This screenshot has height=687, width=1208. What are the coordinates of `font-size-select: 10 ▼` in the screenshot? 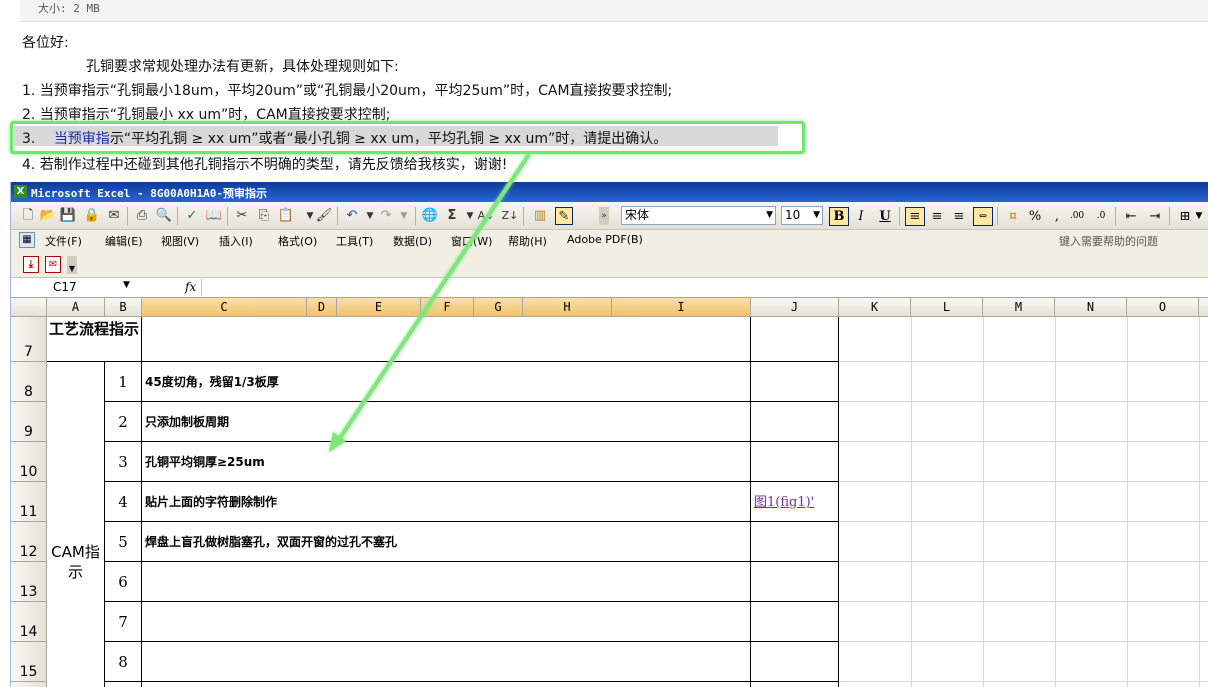 It's located at (802, 215).